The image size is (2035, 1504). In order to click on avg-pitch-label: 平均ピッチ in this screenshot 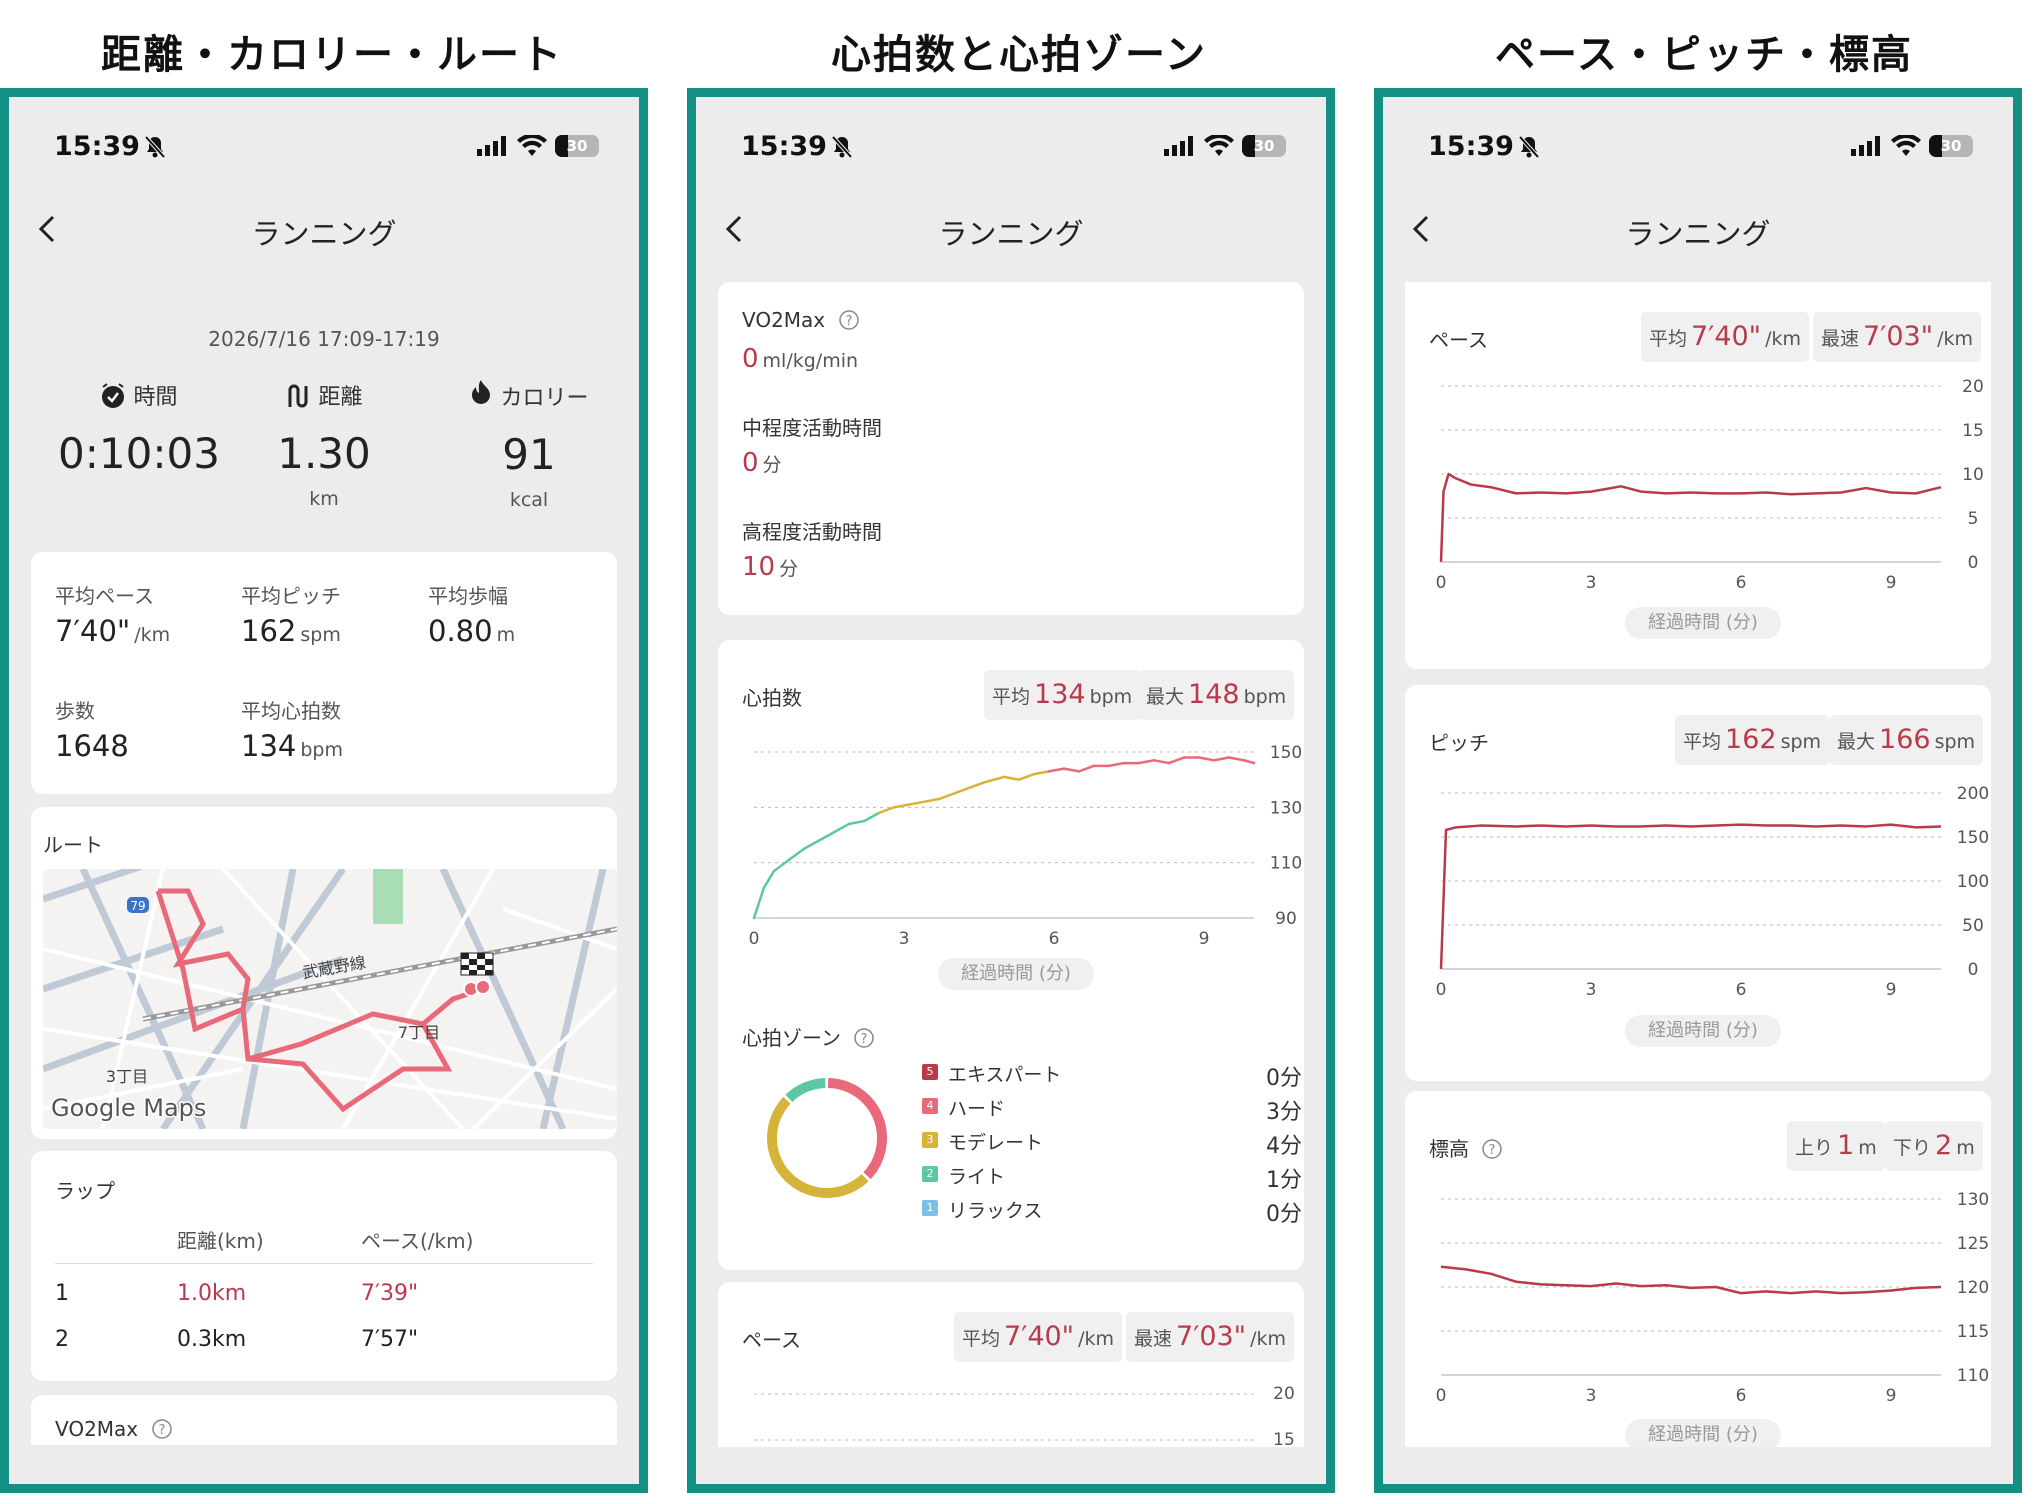, I will do `click(291, 596)`.